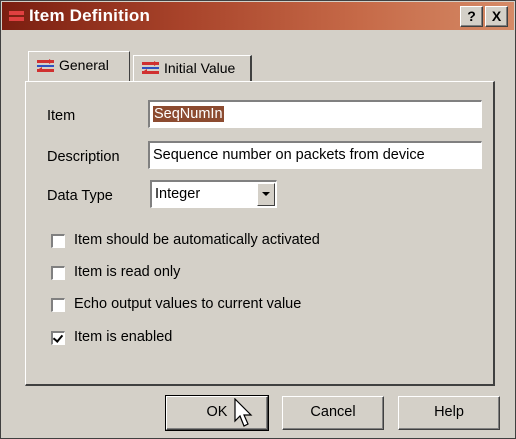 This screenshot has height=439, width=516. What do you see at coordinates (150, 67) in the screenshot?
I see `initial-value-tab-icon` at bounding box center [150, 67].